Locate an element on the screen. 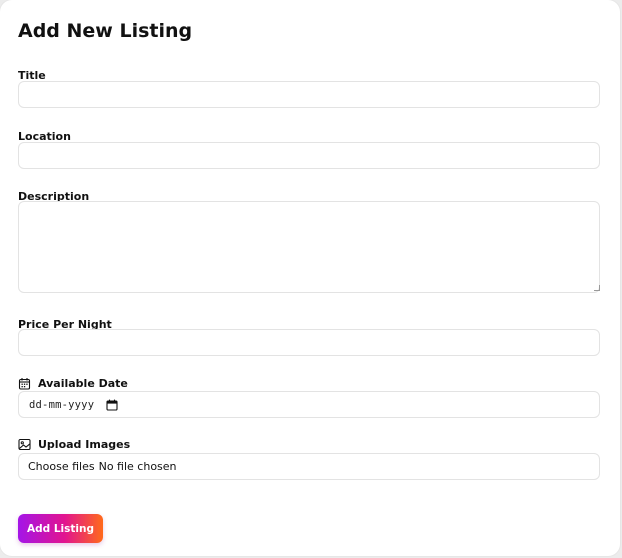 The height and width of the screenshot is (558, 622). image-icon is located at coordinates (24, 444).